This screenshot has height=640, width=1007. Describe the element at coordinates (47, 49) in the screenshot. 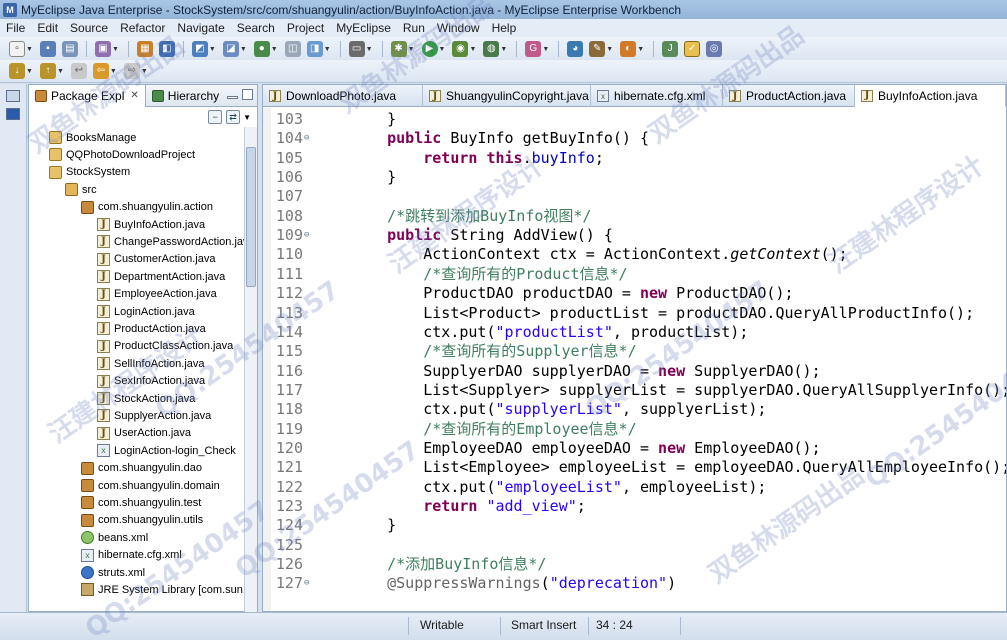

I see `save-icon: ▪` at that location.